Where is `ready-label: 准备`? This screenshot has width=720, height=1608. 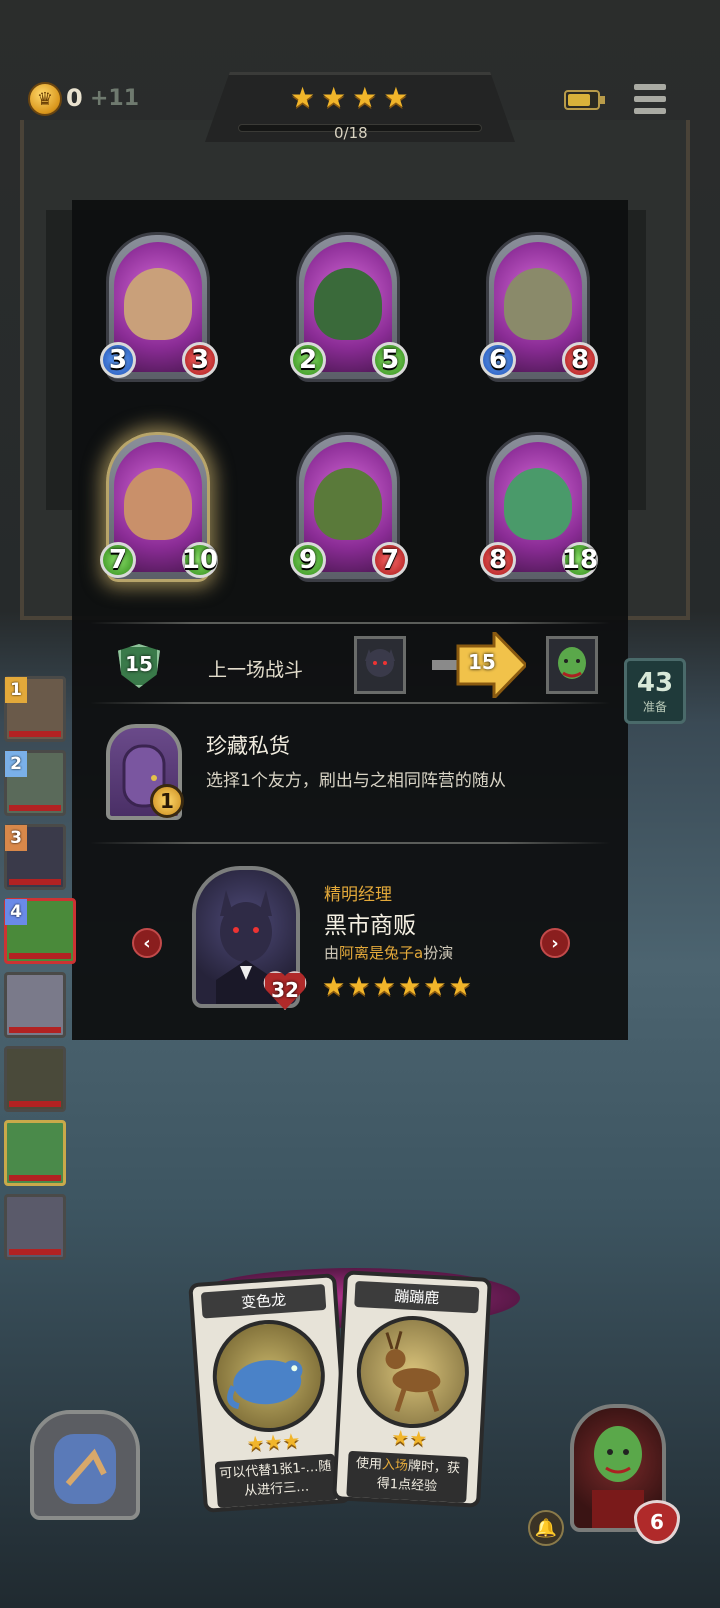
ready-label: 准备 is located at coordinates (654, 706).